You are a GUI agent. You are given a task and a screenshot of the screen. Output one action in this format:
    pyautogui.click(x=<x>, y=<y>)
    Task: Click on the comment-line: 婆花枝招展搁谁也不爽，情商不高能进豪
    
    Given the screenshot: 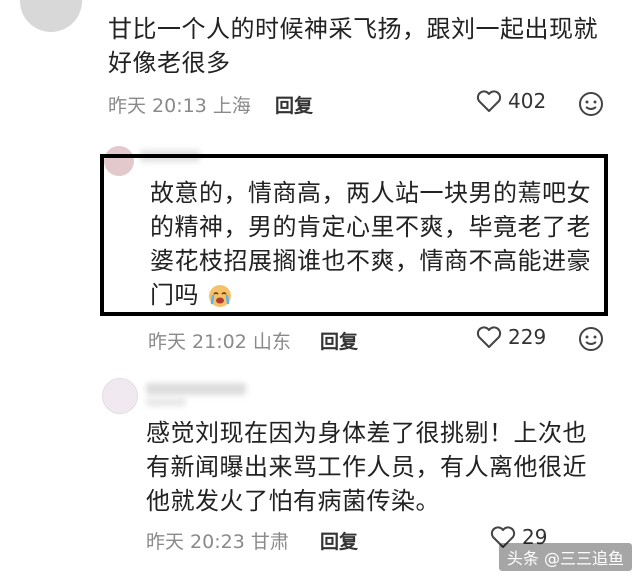 What is the action you would take?
    pyautogui.click(x=370, y=261)
    